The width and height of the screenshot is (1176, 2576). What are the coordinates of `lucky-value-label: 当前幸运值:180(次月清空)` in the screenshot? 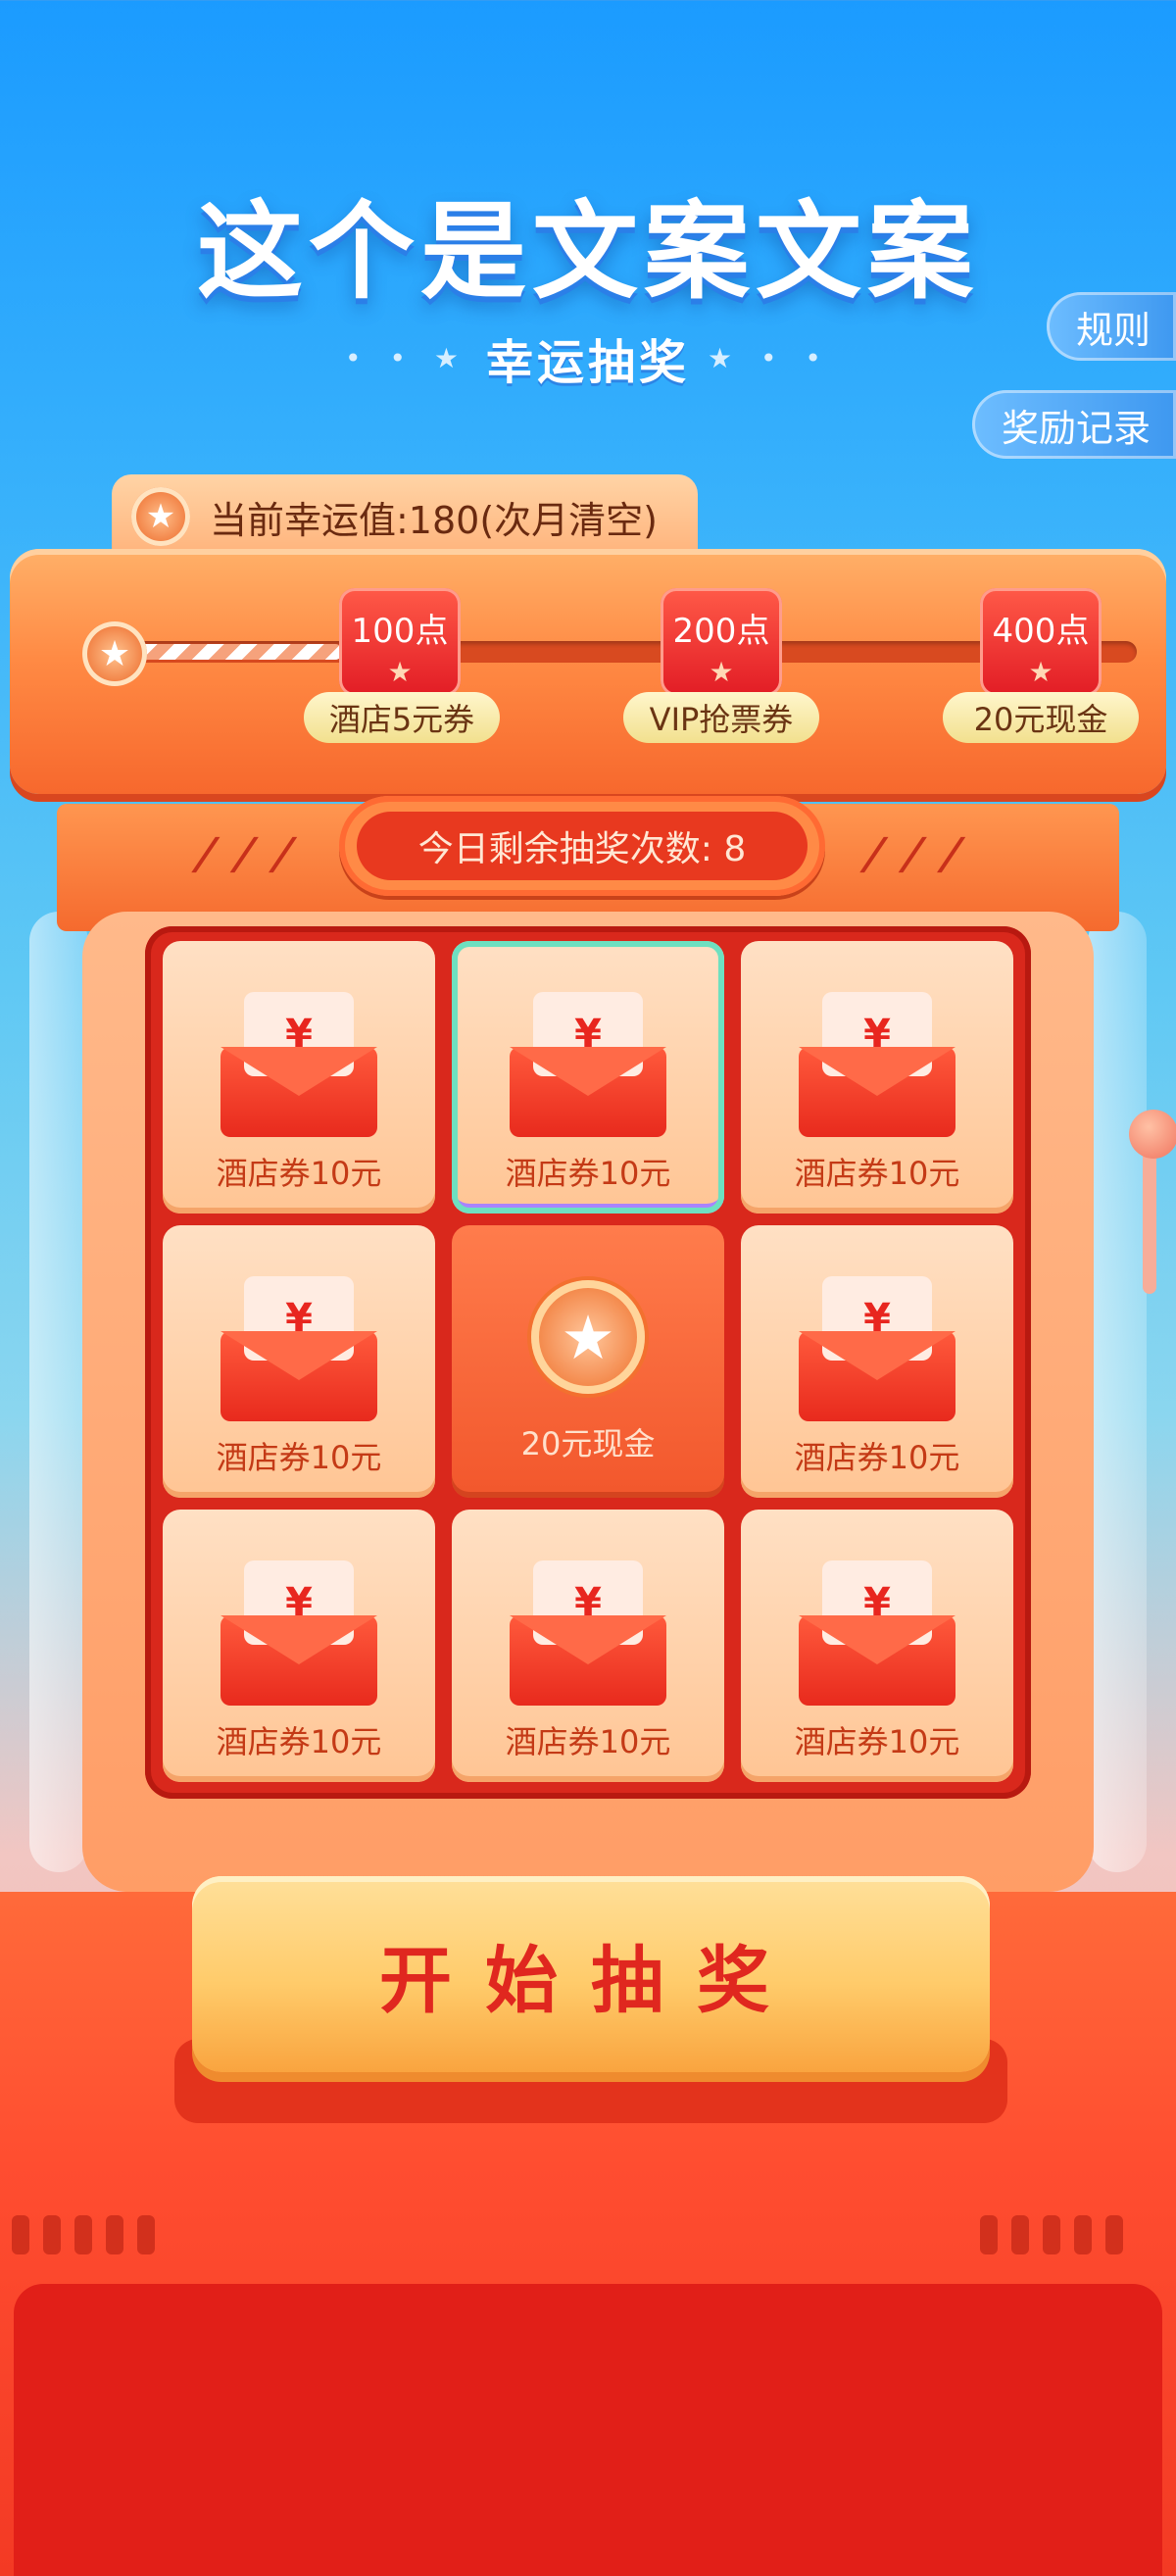 It's located at (434, 520).